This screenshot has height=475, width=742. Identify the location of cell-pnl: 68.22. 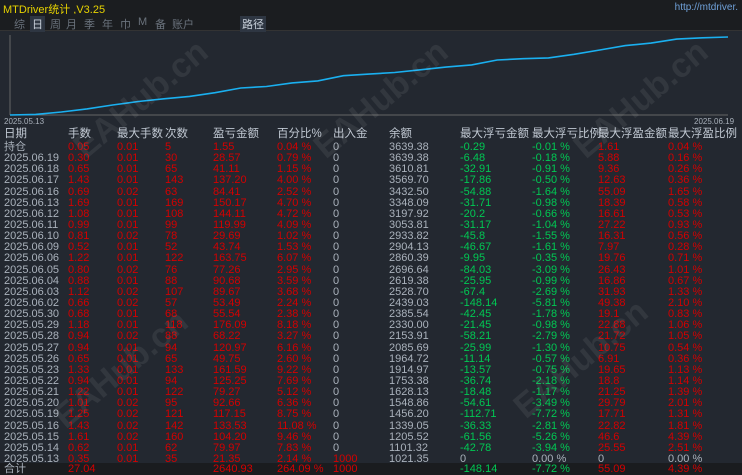
(227, 336).